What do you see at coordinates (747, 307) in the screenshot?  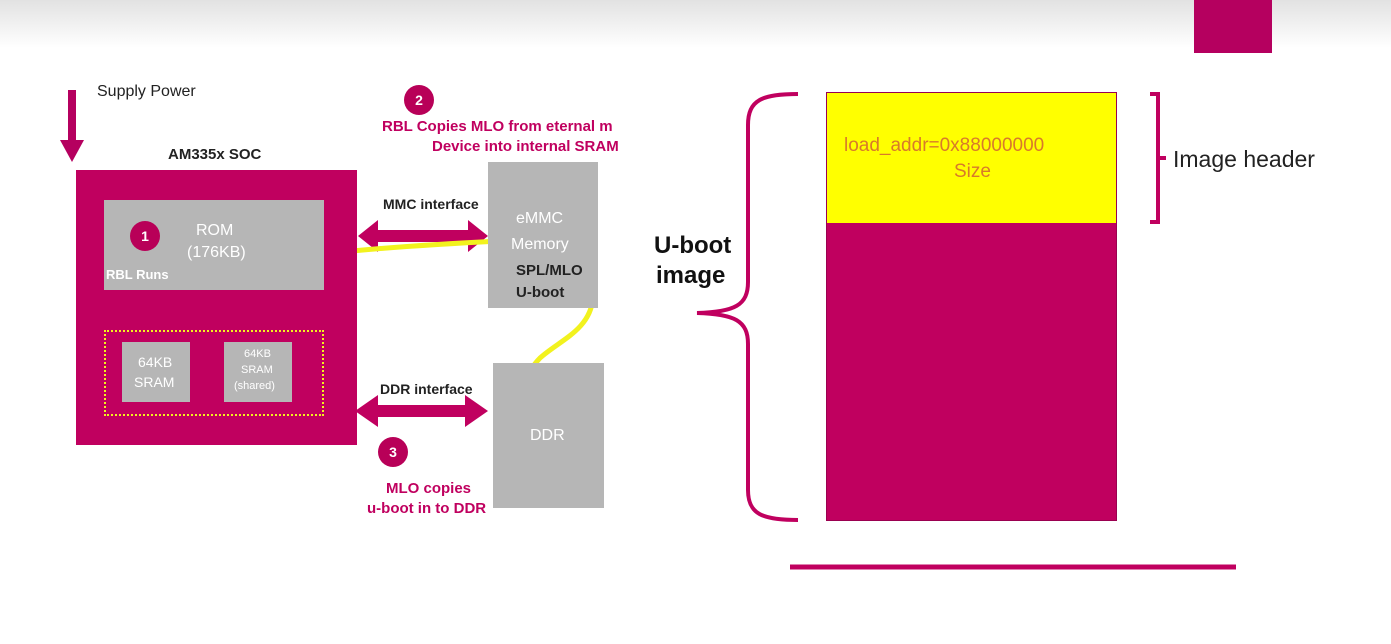 I see `uboot-brace` at bounding box center [747, 307].